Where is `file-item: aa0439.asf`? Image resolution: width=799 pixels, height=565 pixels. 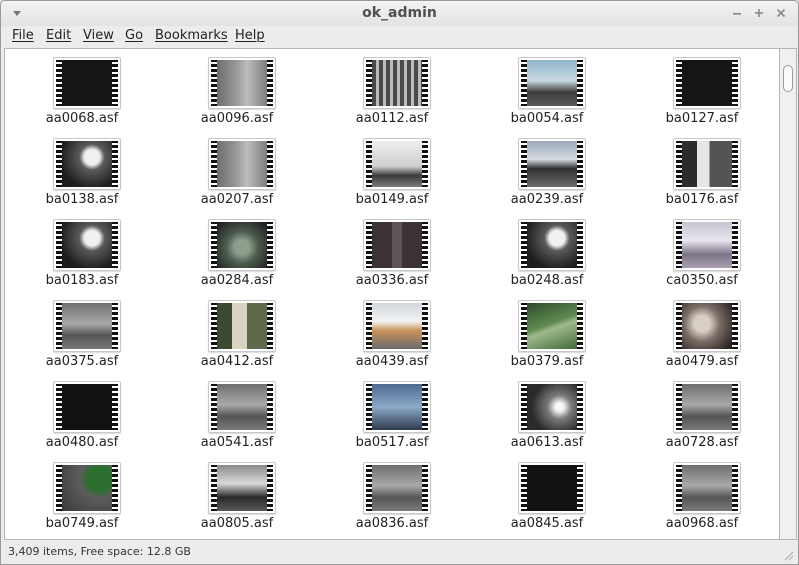
file-item: aa0439.asf is located at coordinates (392, 331).